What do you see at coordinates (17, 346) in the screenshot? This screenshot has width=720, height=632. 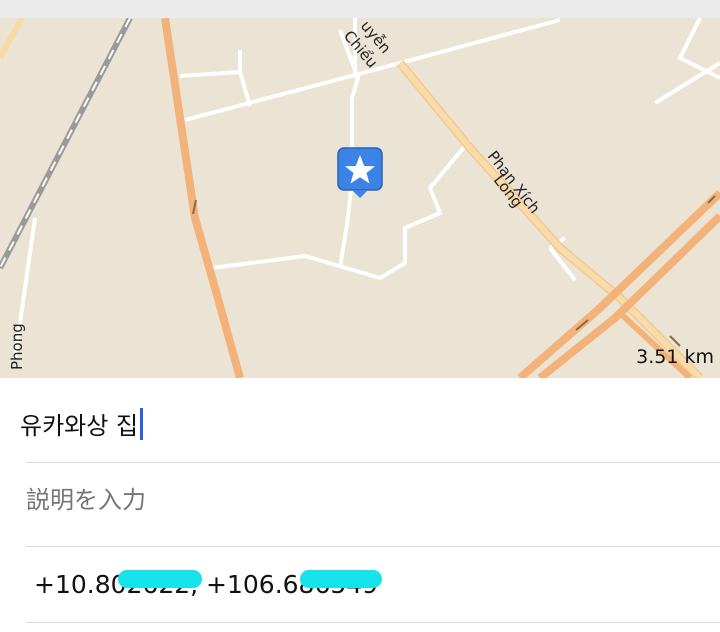 I see `street-label: Phong` at bounding box center [17, 346].